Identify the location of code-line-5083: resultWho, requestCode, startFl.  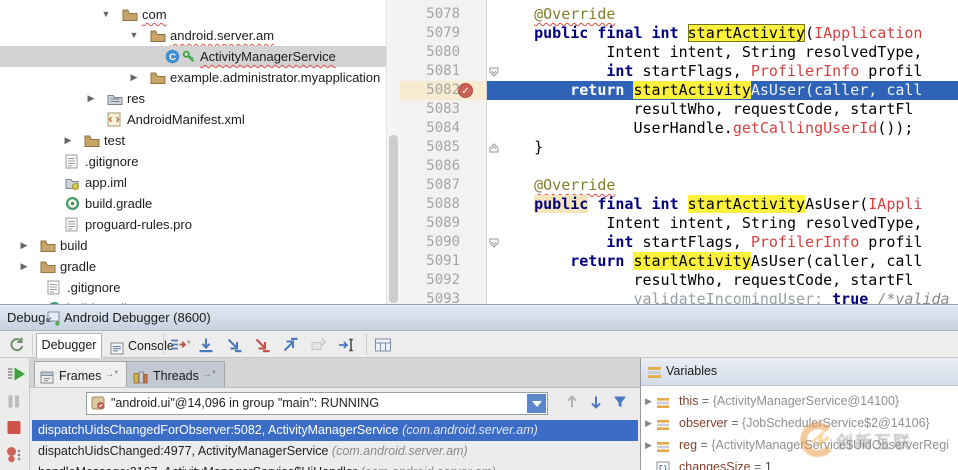
(722, 109).